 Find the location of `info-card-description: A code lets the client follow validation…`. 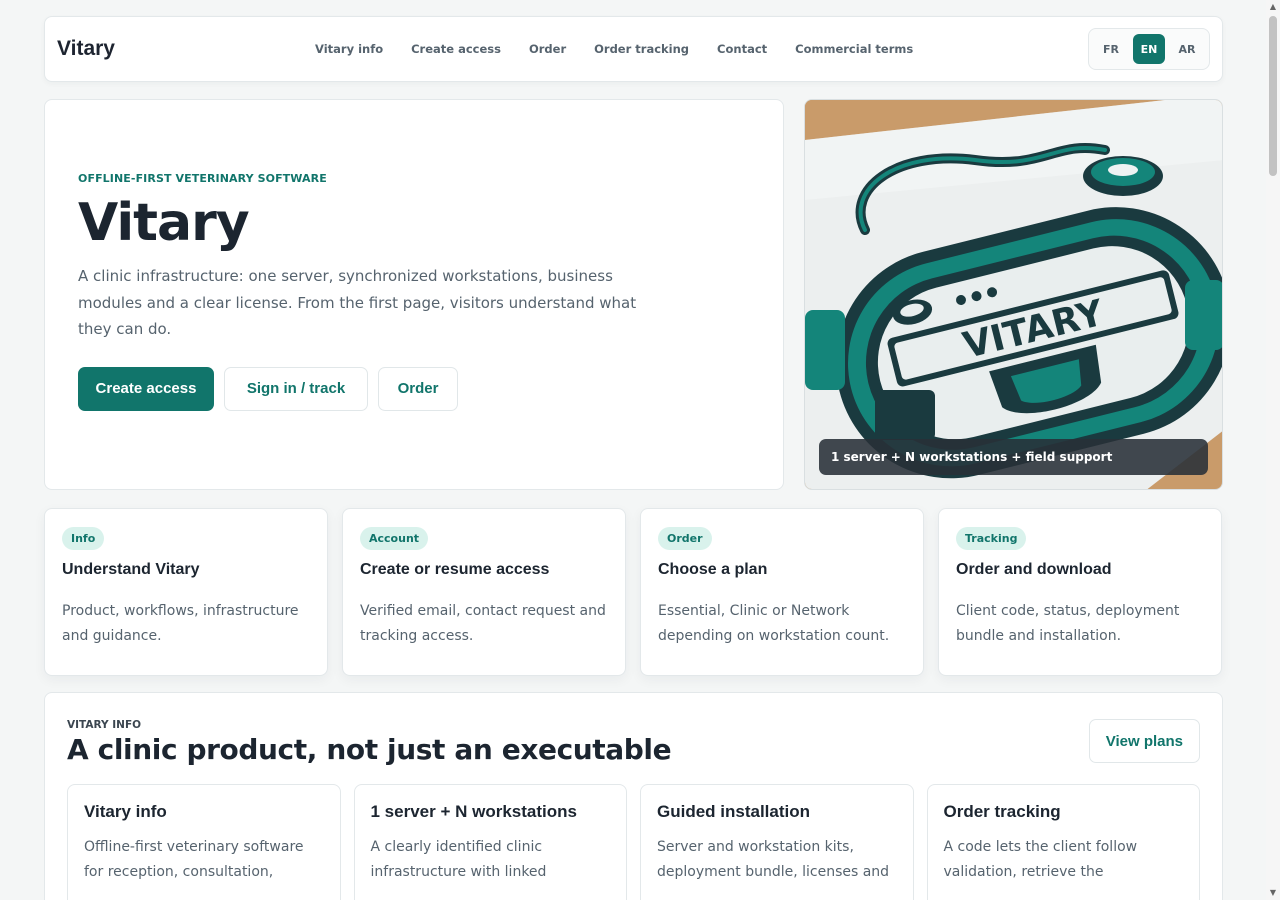

info-card-description: A code lets the client follow validation… is located at coordinates (1040, 859).